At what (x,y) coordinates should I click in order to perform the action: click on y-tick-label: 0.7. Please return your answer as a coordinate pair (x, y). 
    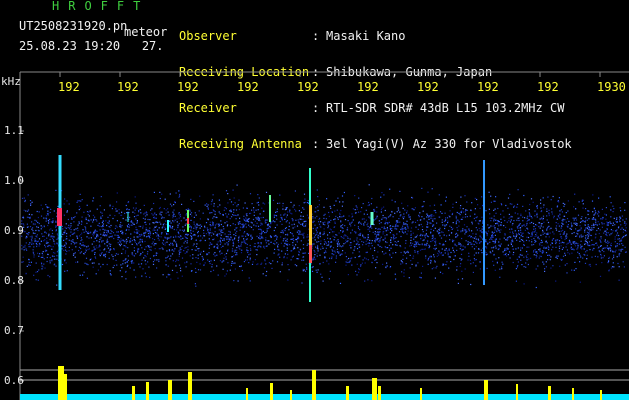
    Looking at the image, I should click on (14, 330).